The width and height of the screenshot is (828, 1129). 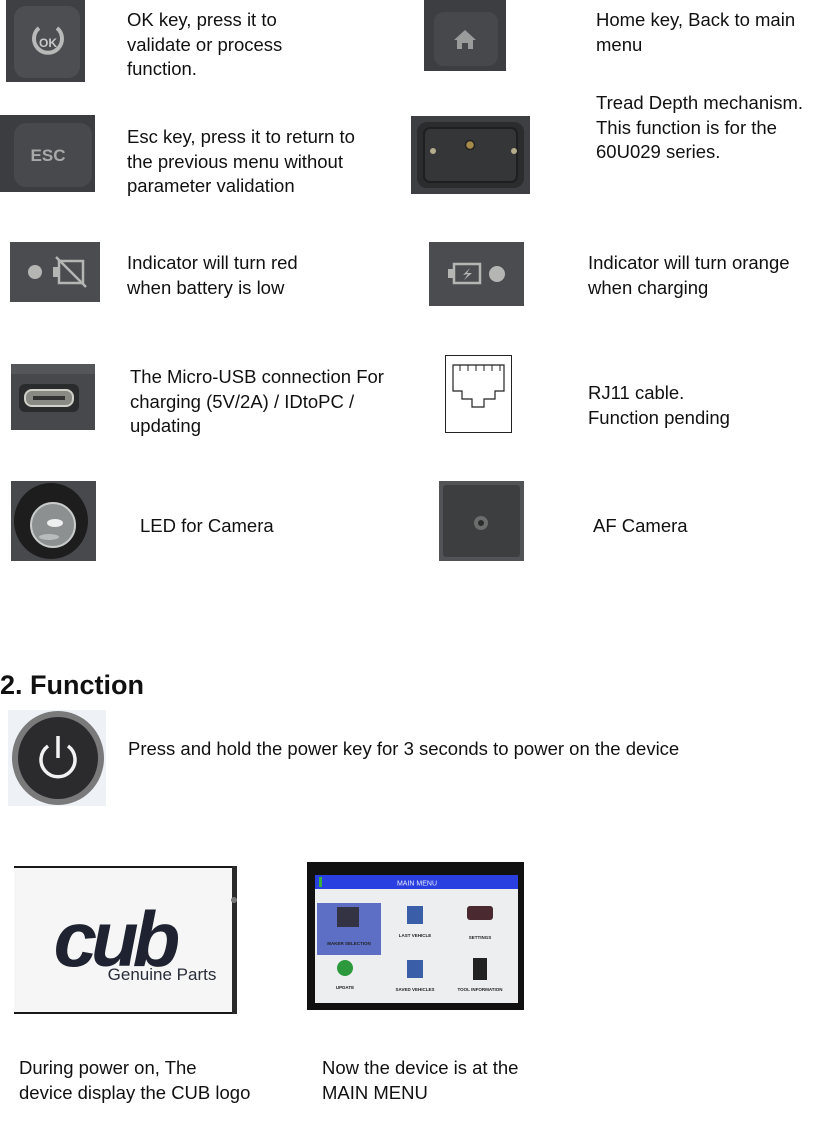 I want to click on af-camera-icon, so click(x=481, y=521).